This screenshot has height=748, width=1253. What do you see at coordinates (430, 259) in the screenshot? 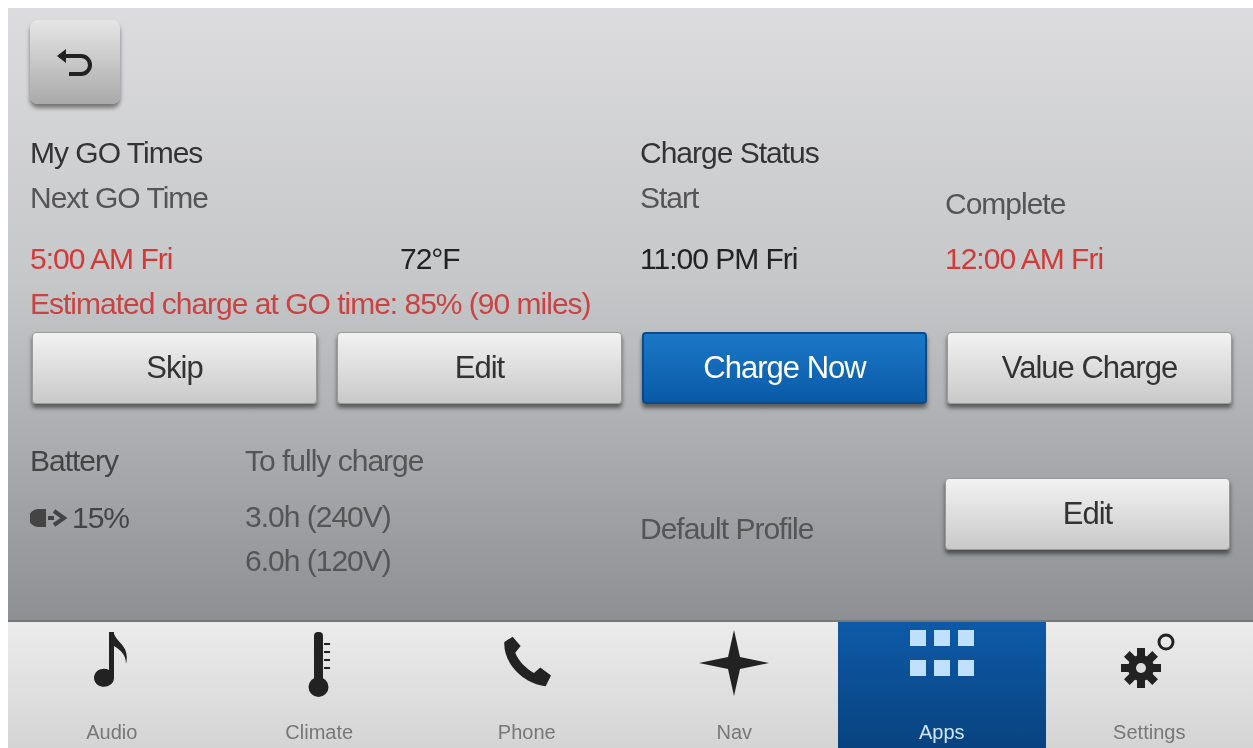
I see `temperature: 72°F` at bounding box center [430, 259].